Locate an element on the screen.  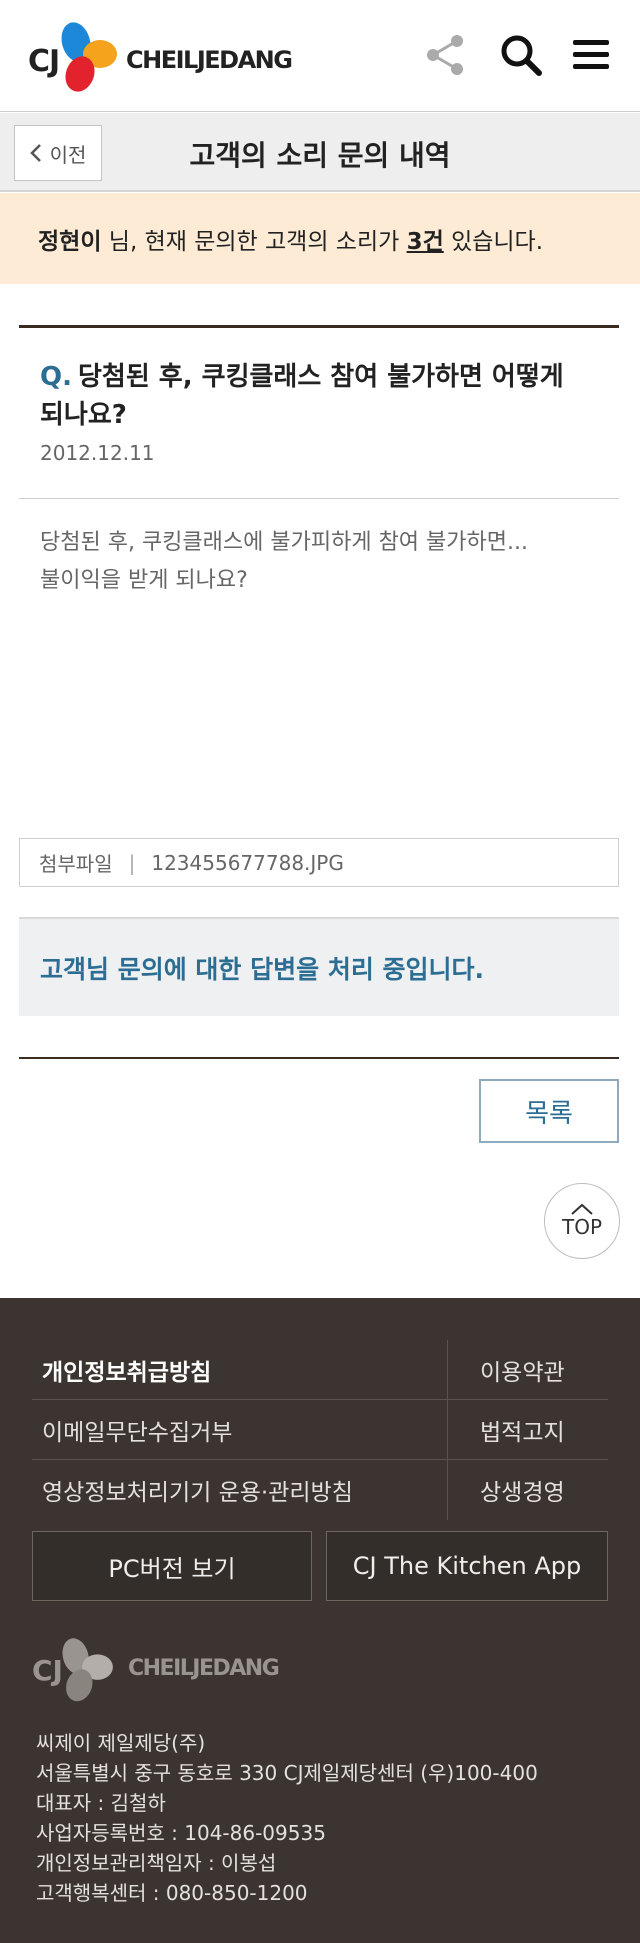
question-body-line: 불이익을 받게 되나요? is located at coordinates (144, 580).